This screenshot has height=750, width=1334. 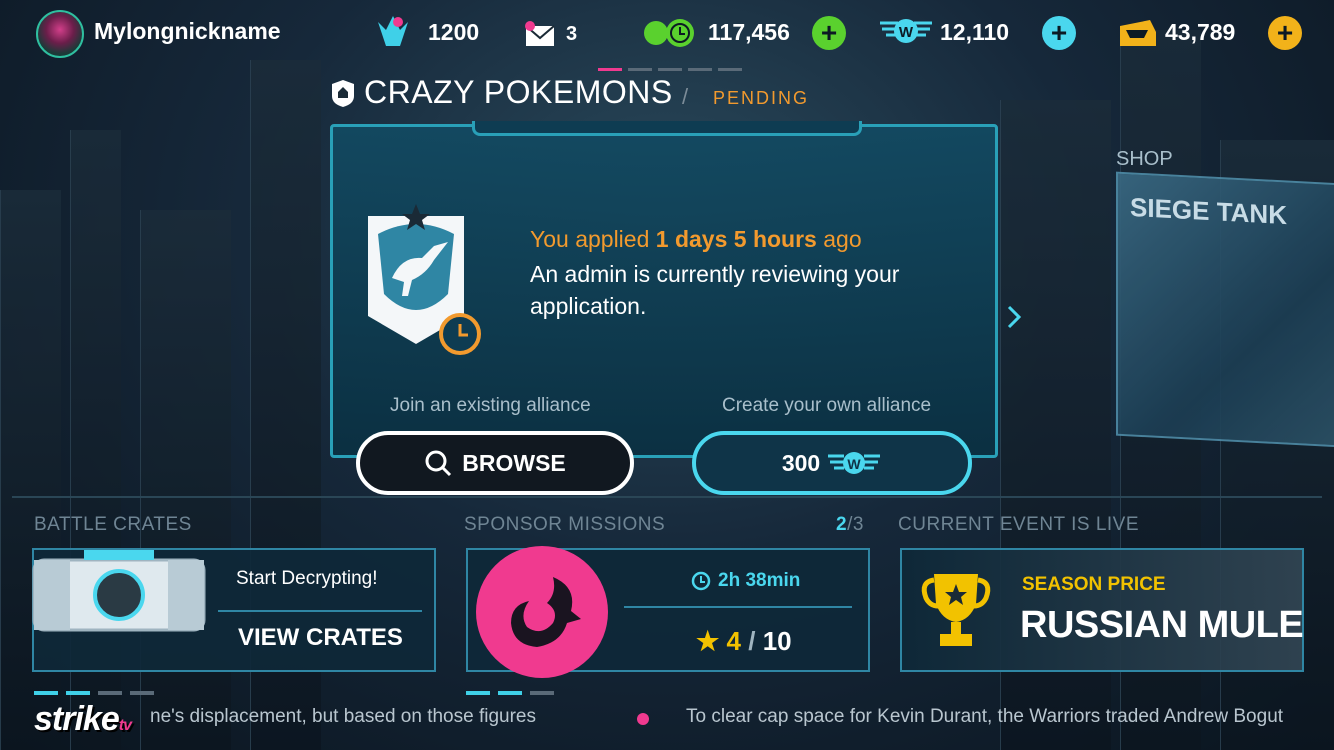 What do you see at coordinates (1014, 317) in the screenshot?
I see `chevron-right-icon` at bounding box center [1014, 317].